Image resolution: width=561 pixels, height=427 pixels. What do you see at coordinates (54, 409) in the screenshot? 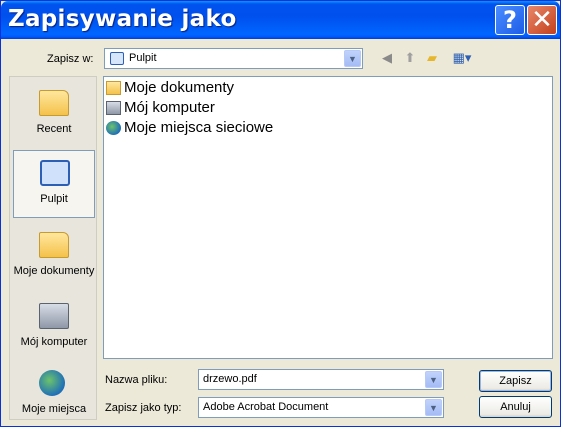
I see `place-label: Moje miejsca` at bounding box center [54, 409].